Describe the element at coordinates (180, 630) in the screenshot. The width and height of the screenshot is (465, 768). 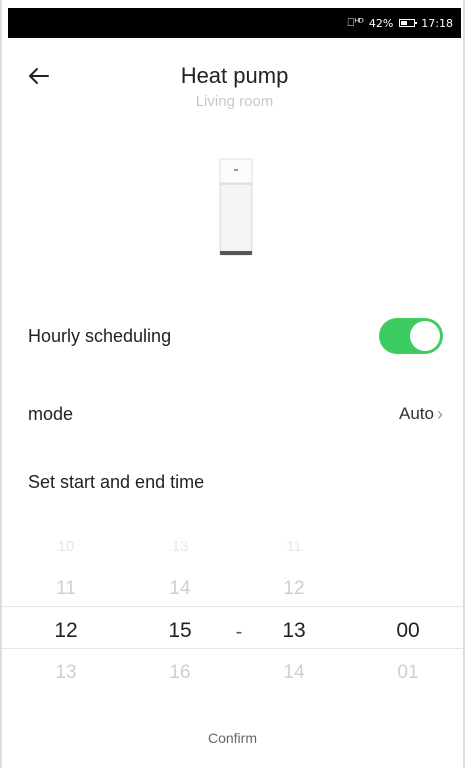
I see `picker-cell-selected: 15` at that location.